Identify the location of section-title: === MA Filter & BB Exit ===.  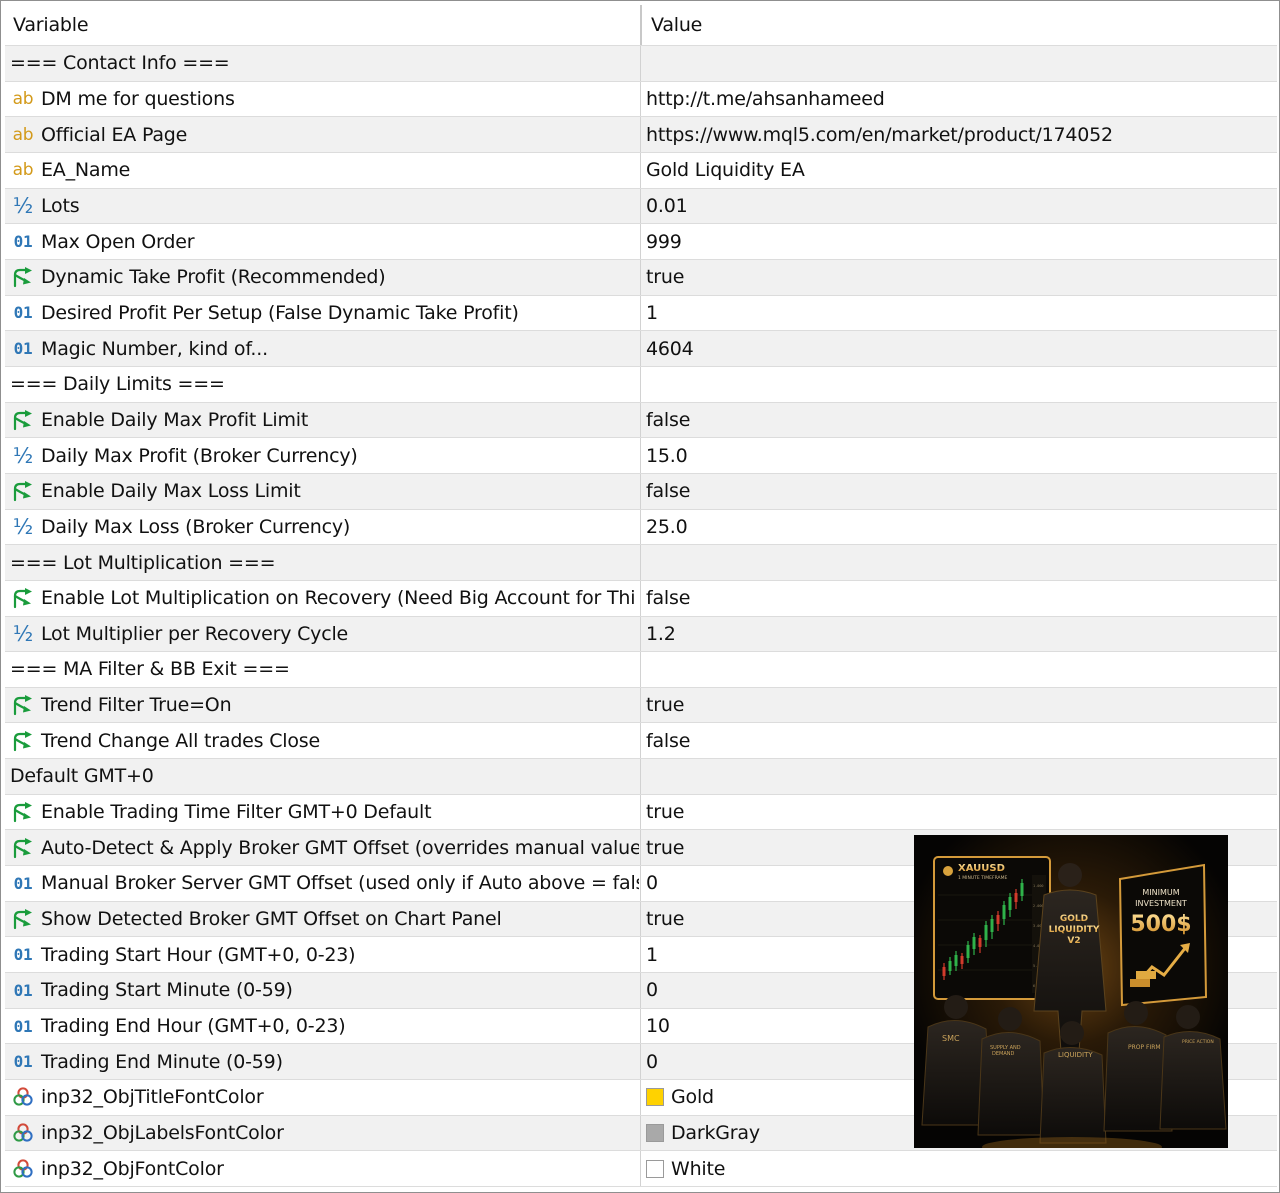
(322, 669).